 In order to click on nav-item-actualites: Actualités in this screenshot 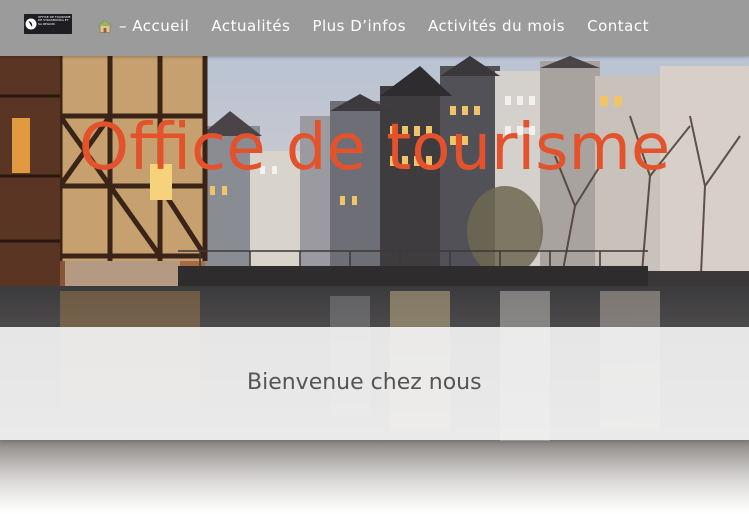, I will do `click(250, 26)`.